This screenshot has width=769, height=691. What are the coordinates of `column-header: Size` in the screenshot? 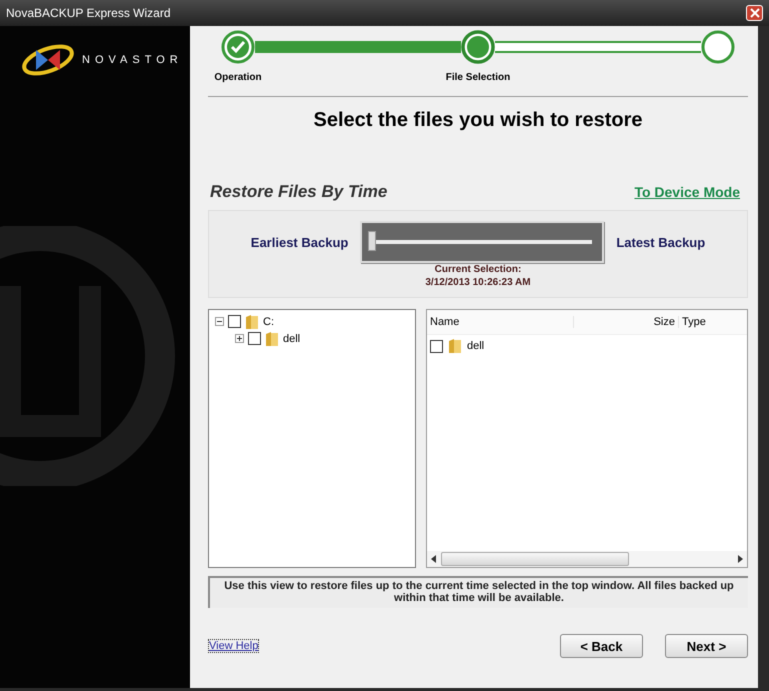 It's located at (626, 322).